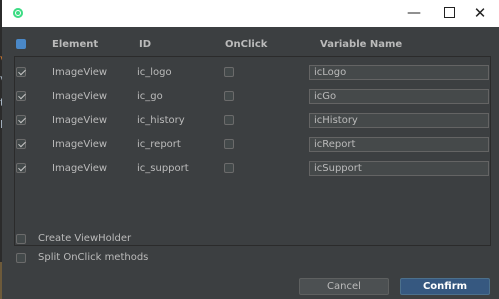 Image resolution: width=499 pixels, height=299 pixels. What do you see at coordinates (145, 44) in the screenshot?
I see `column-header-id: ID` at bounding box center [145, 44].